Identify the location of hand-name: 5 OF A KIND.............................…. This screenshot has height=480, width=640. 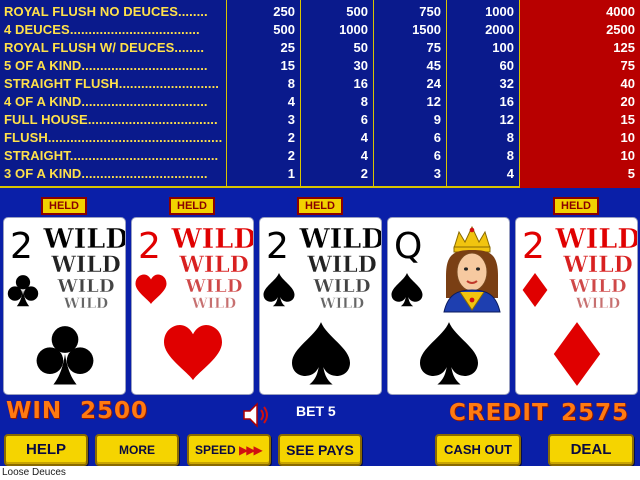
(106, 65).